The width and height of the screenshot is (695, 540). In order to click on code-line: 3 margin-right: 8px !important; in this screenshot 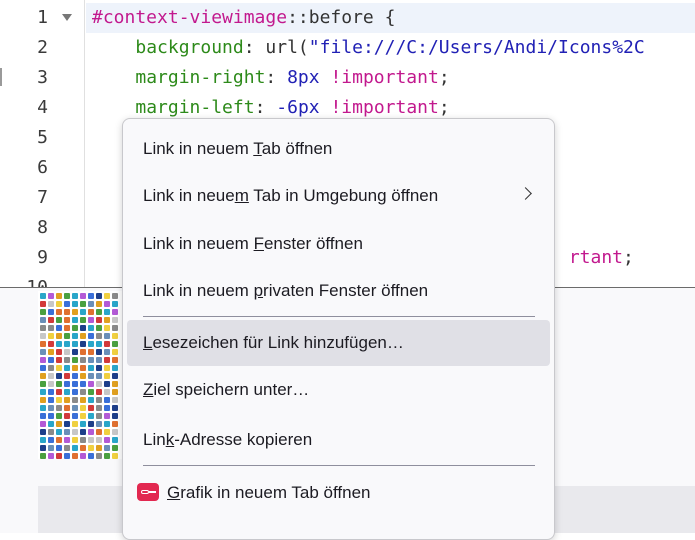, I will do `click(347, 78)`.